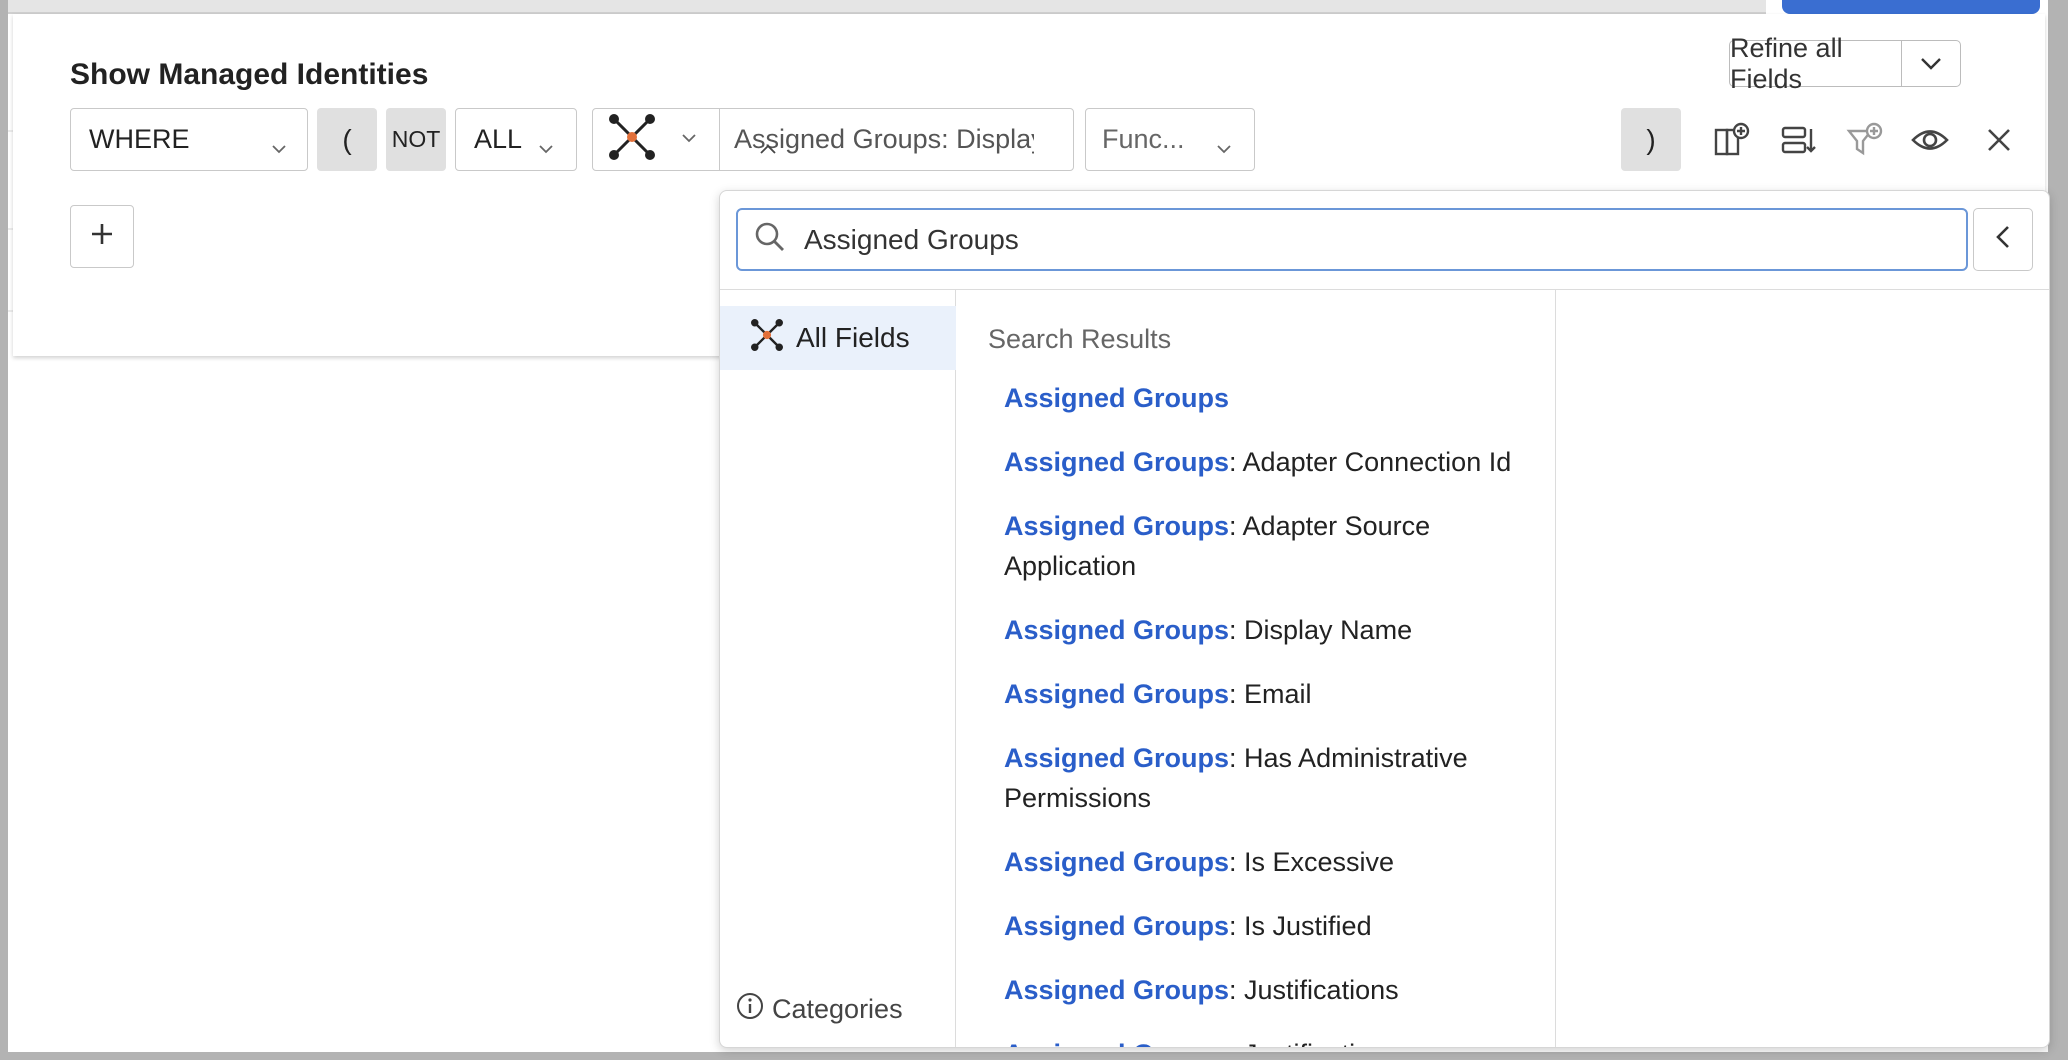 The width and height of the screenshot is (2068, 1060). I want to click on result-item: Assigned Groups: Adapter Connection Id, so click(1274, 462).